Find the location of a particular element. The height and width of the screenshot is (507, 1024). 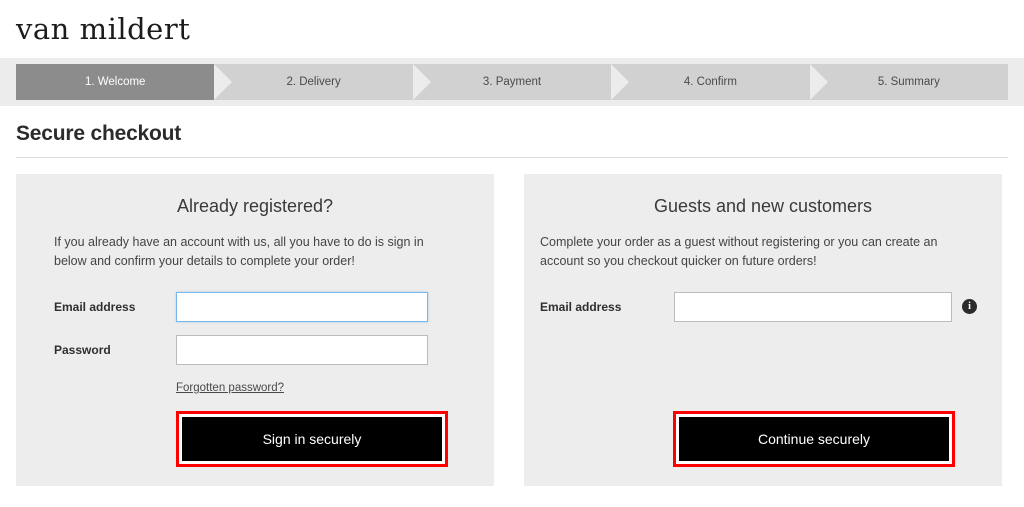

page-title: Secure checkout is located at coordinates (99, 133).